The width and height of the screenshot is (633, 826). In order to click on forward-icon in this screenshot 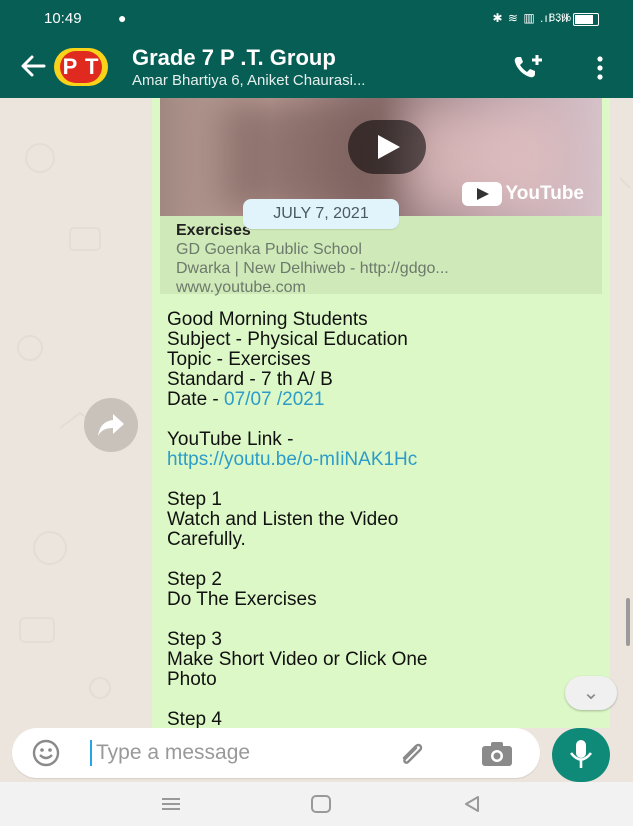, I will do `click(111, 425)`.